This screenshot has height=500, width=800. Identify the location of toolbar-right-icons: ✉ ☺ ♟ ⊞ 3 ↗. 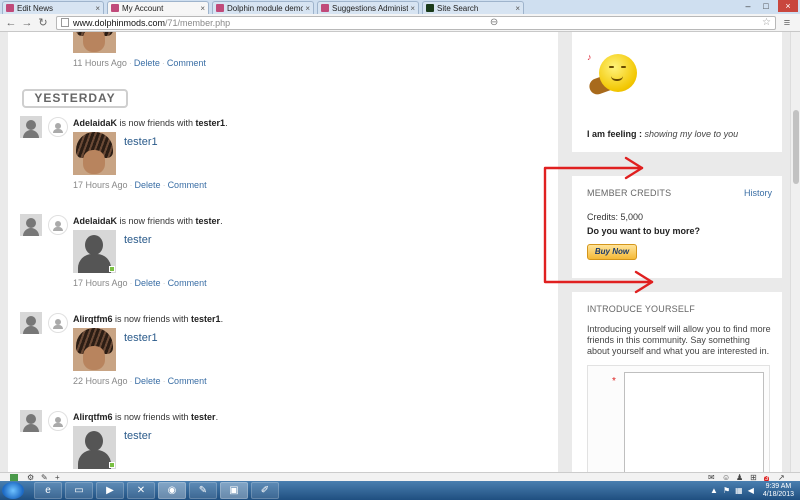
(744, 477).